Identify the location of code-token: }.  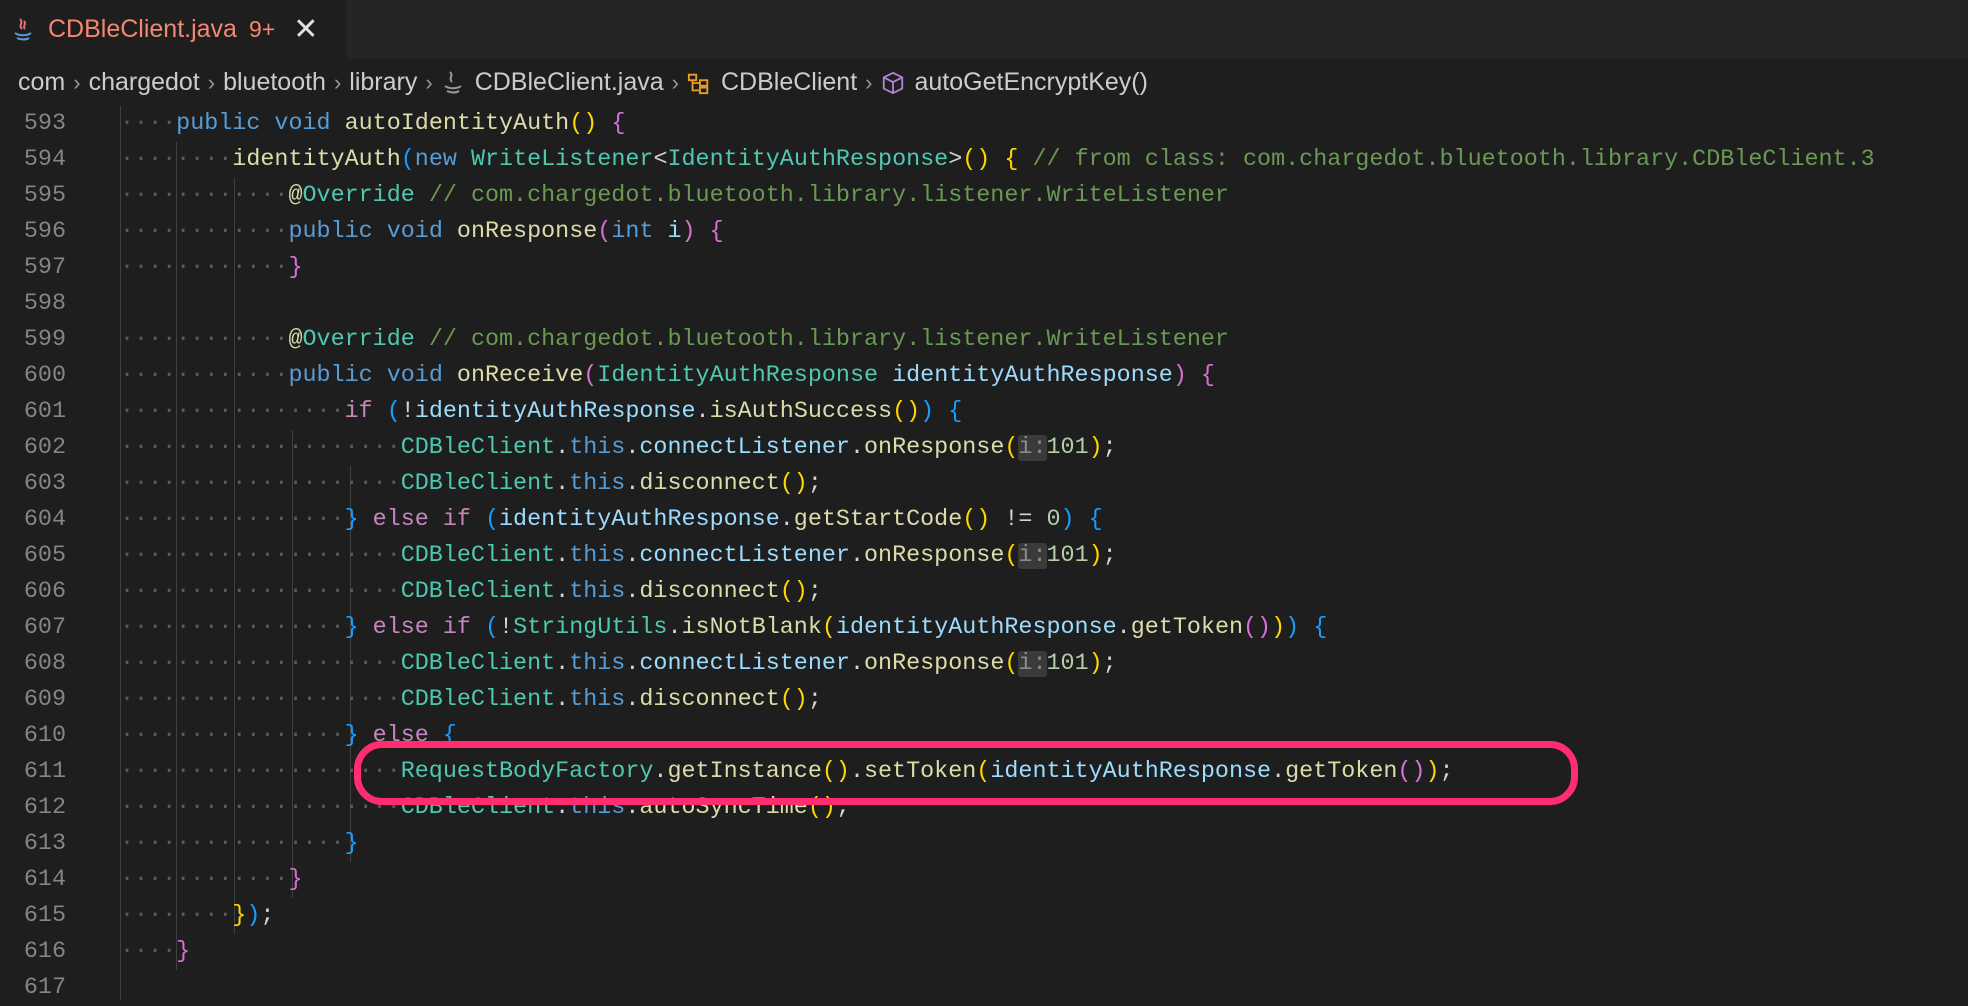
(295, 880).